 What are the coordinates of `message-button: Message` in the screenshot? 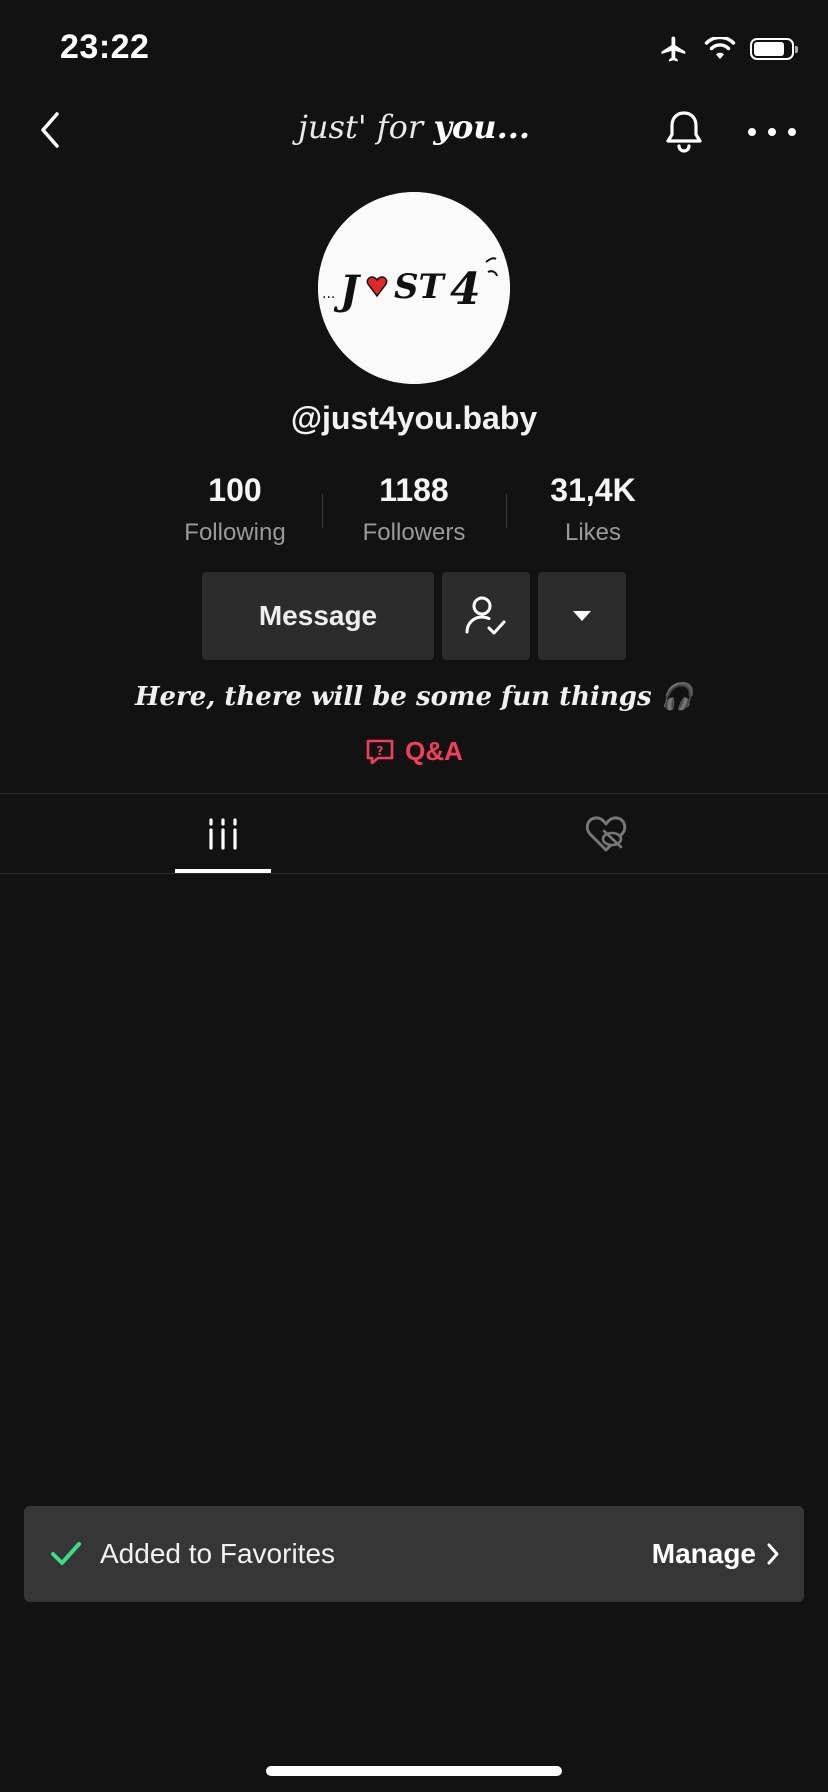 It's located at (318, 616).